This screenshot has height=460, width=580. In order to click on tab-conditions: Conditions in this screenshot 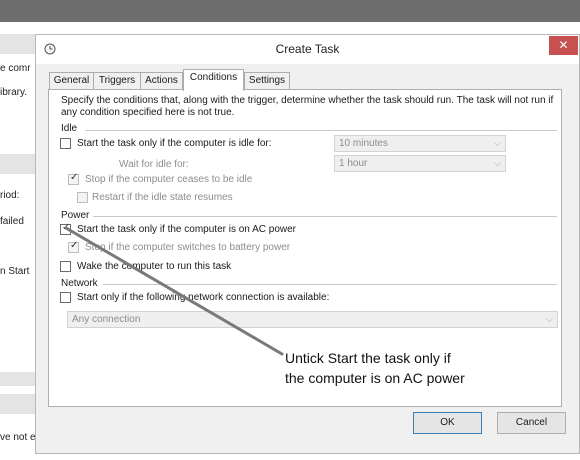, I will do `click(213, 80)`.